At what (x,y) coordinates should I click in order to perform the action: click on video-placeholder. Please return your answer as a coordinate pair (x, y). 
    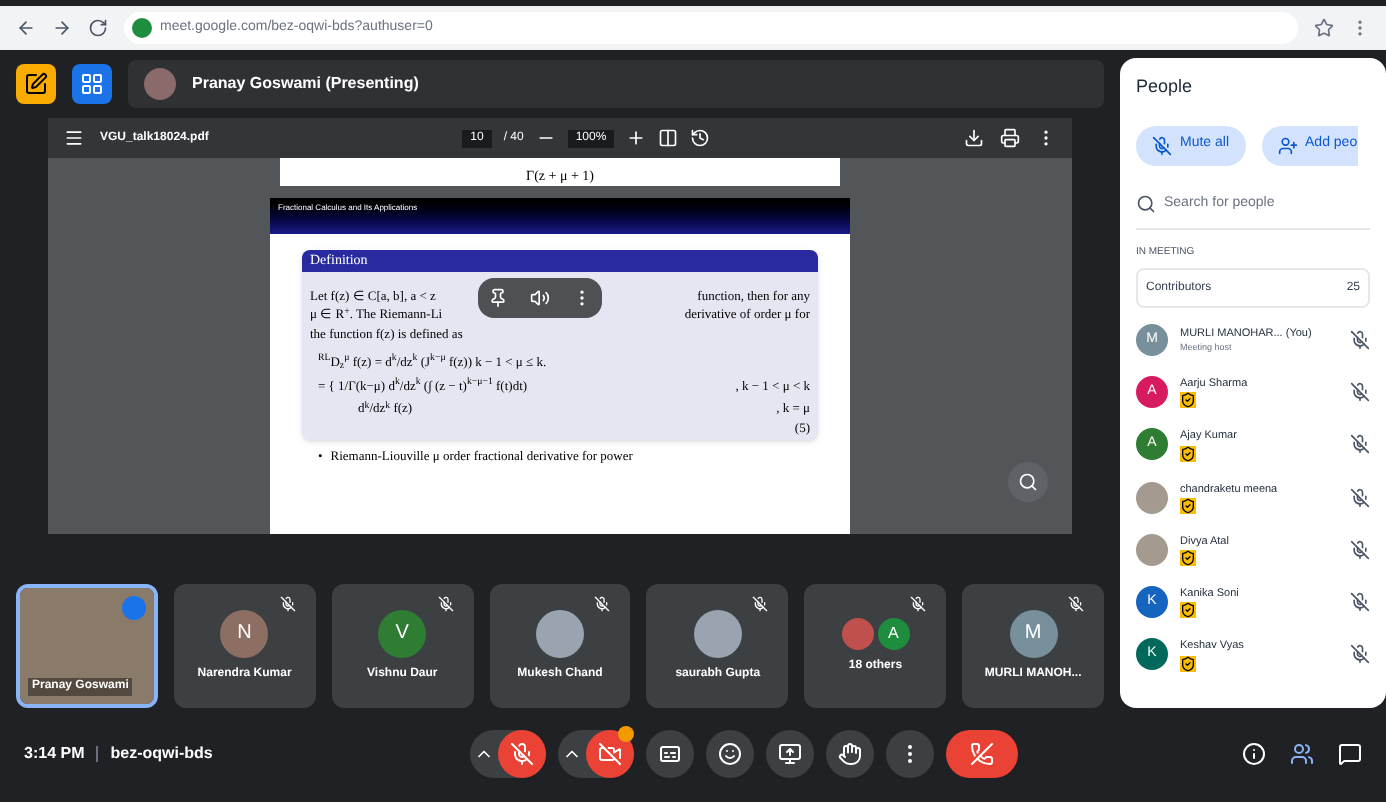
    Looking at the image, I should click on (87, 646).